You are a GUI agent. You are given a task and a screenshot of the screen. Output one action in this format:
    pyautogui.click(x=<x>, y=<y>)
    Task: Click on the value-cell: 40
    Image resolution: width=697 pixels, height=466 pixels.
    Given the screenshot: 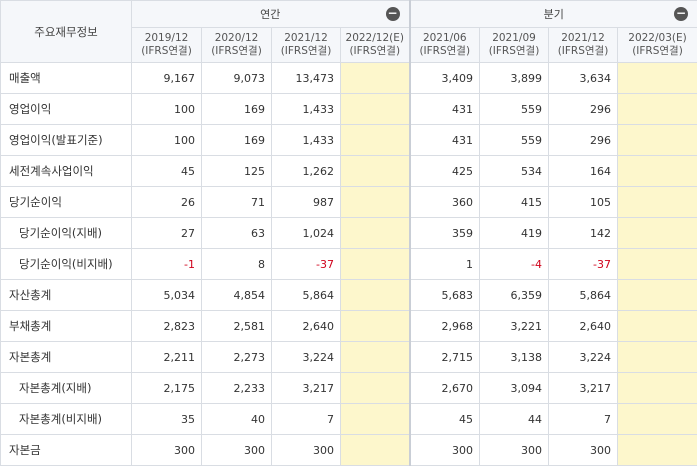 What is the action you would take?
    pyautogui.click(x=237, y=419)
    